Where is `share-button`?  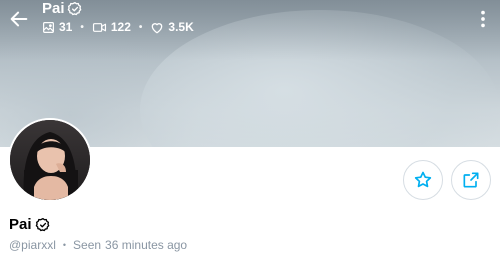 share-button is located at coordinates (471, 180).